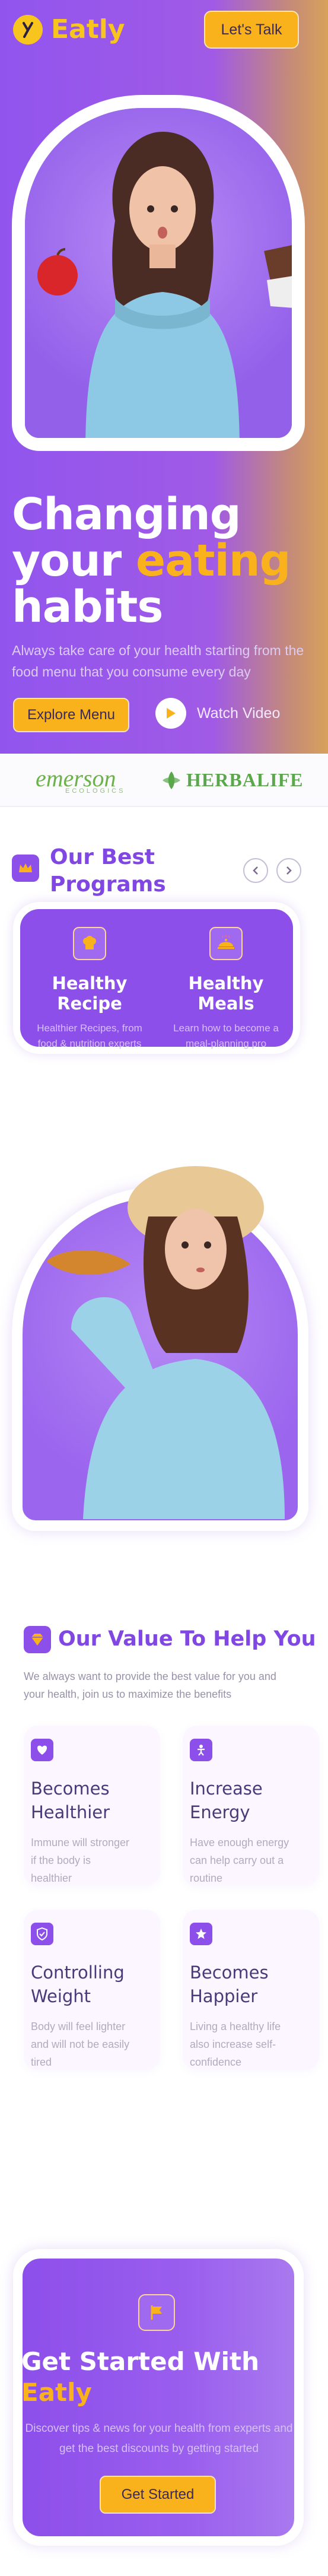 The image size is (328, 2576). Describe the element at coordinates (278, 276) in the screenshot. I see `chocolate-icon` at that location.